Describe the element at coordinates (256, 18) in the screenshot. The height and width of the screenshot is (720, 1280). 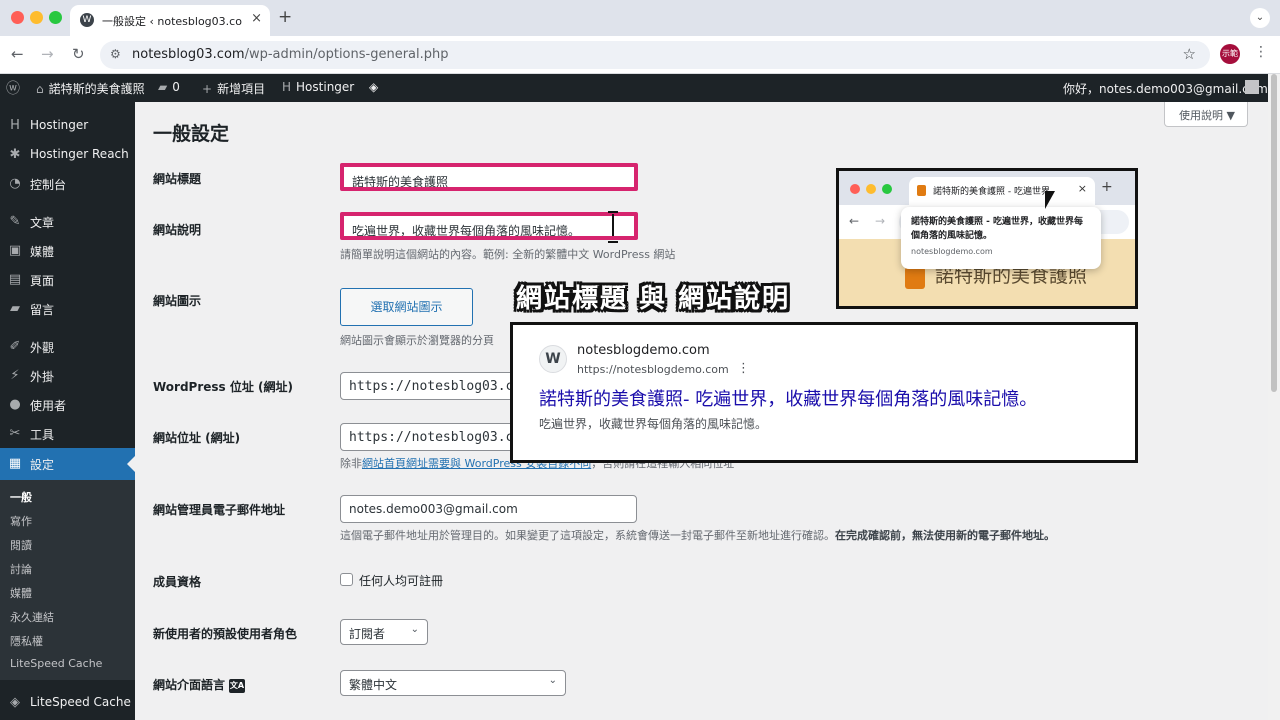
I see `tab-close-icon: ×` at that location.